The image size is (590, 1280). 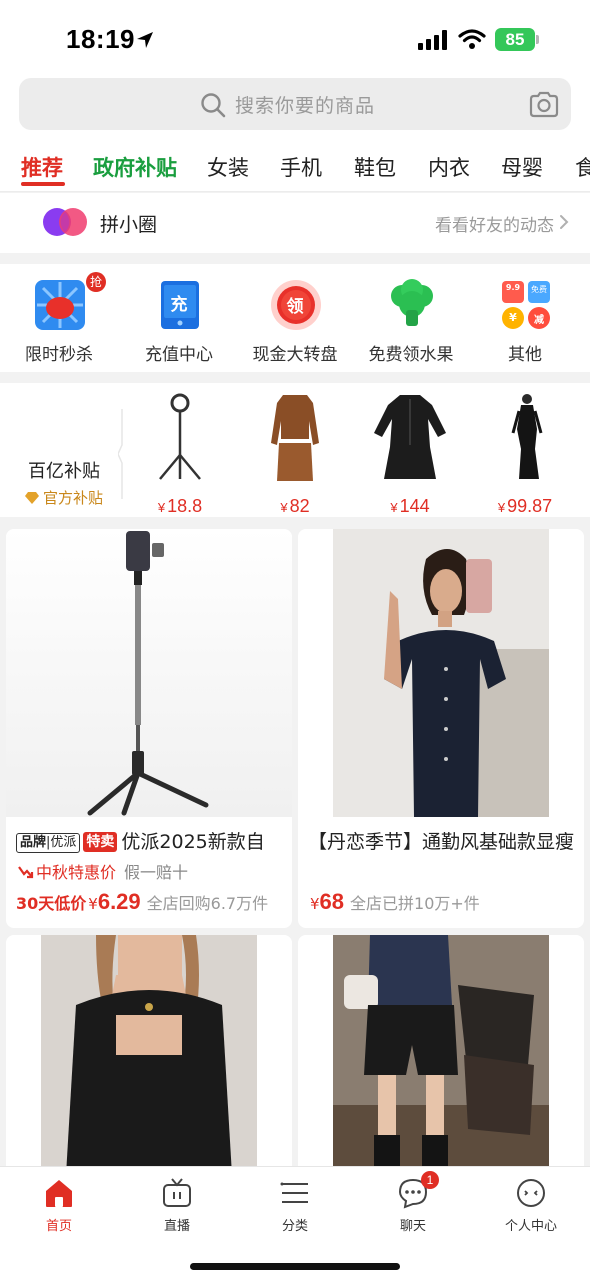 I want to click on subsidy-item: ¥82, so click(x=295, y=454).